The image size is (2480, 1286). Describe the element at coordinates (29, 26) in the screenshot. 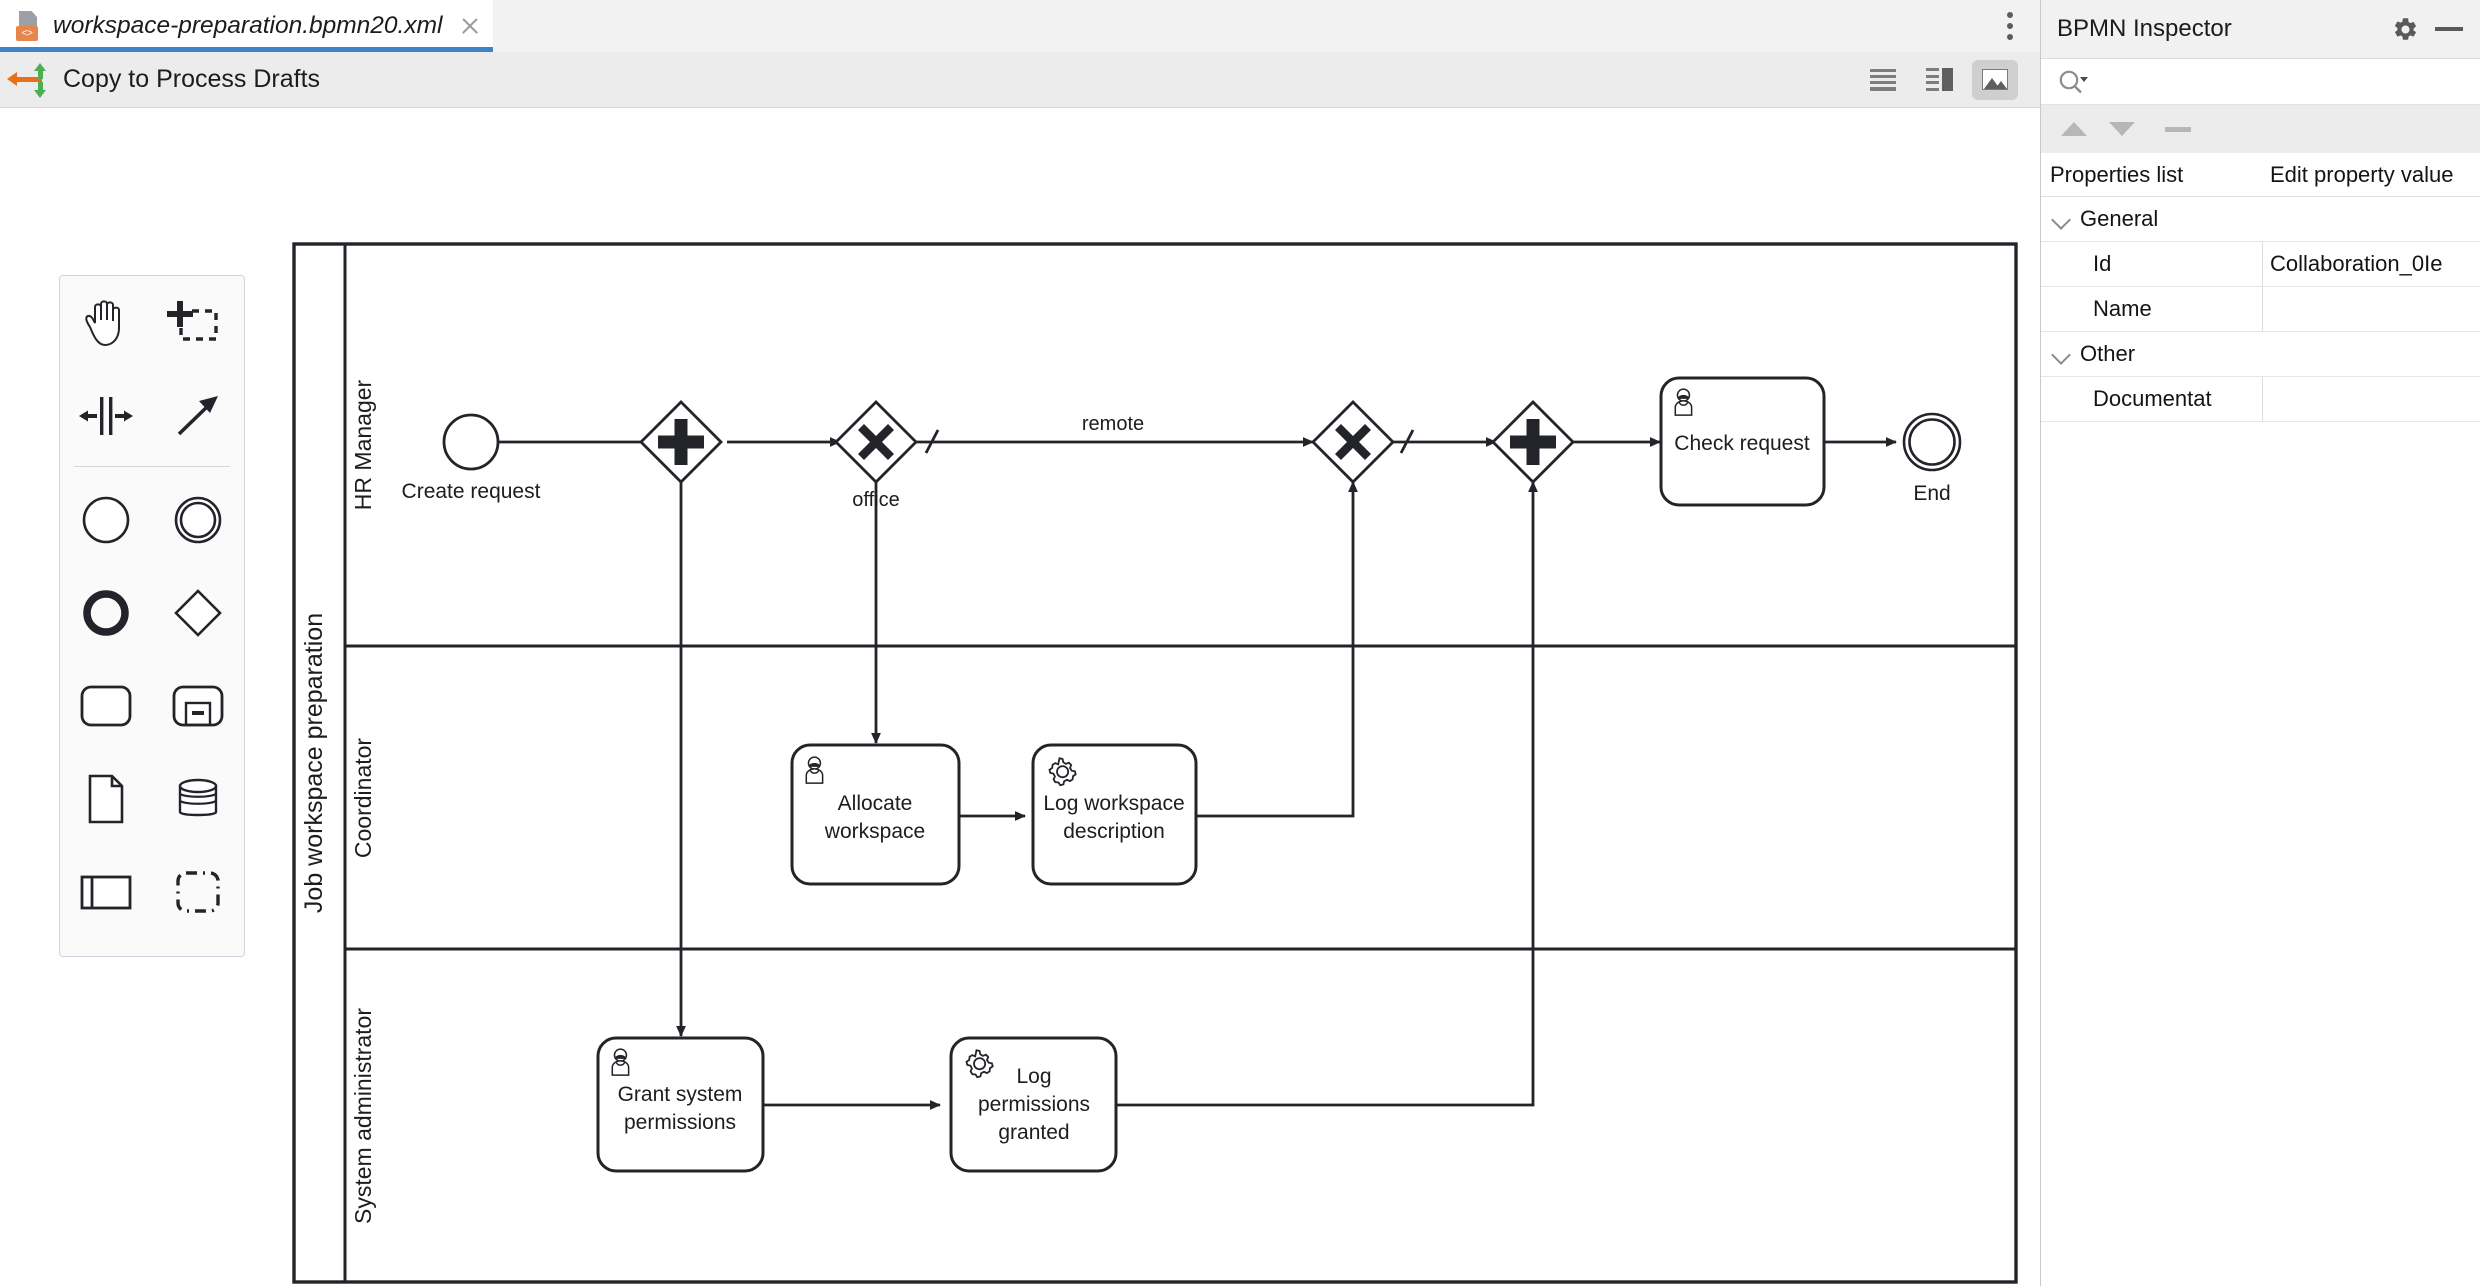

I see `xml-file-icon: <>` at that location.